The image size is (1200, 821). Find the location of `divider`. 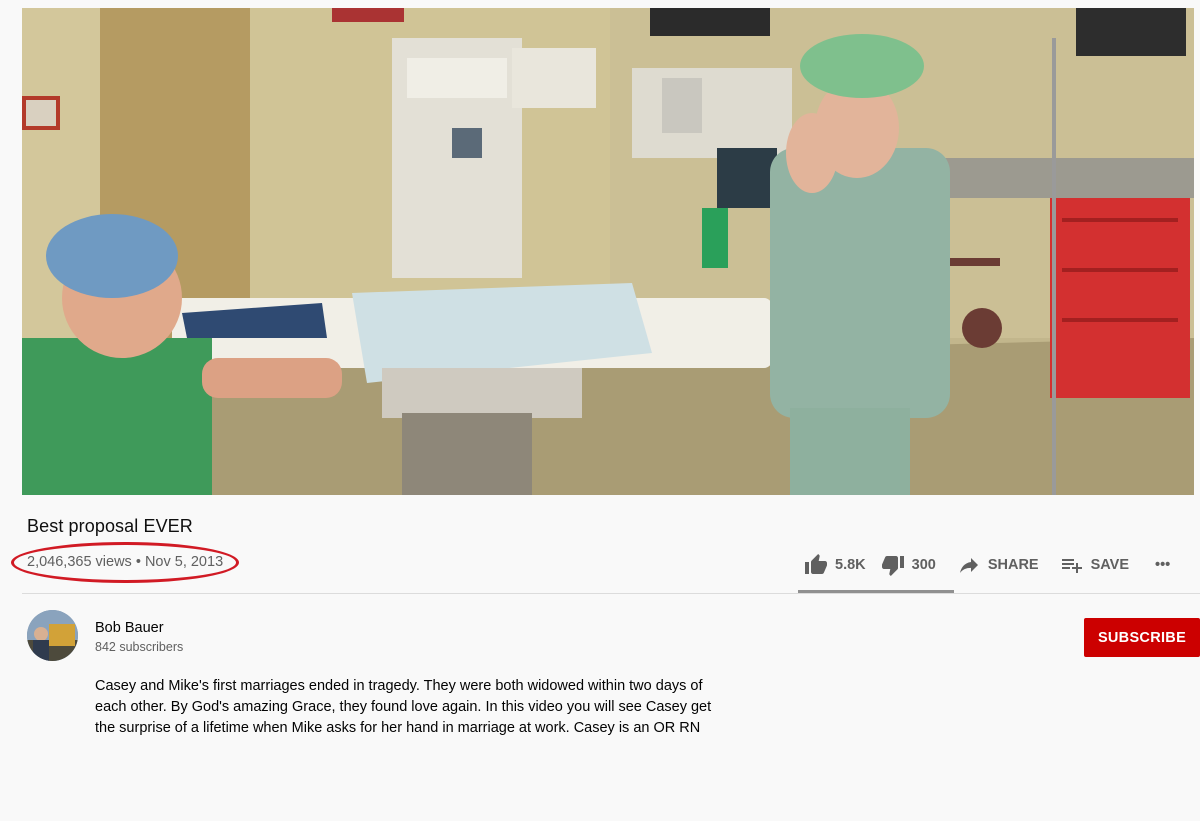

divider is located at coordinates (611, 593).